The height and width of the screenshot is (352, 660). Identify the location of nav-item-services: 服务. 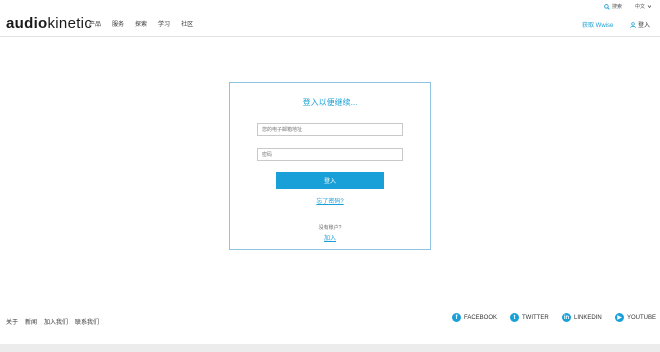
(118, 23).